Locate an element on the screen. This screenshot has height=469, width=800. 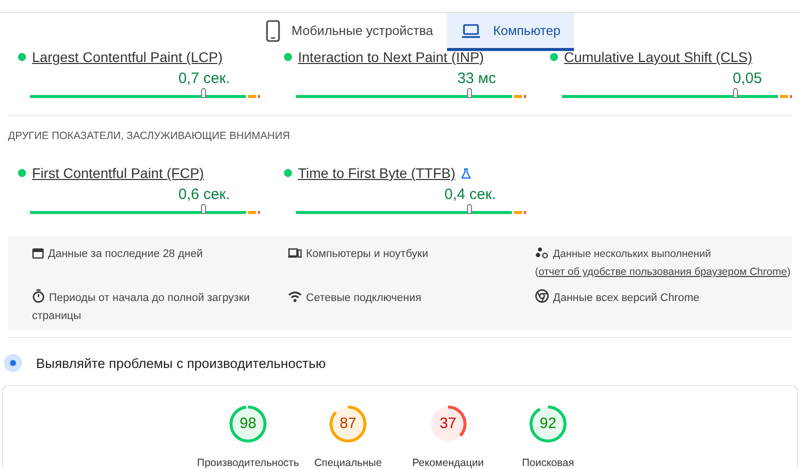
lighthouse-icon is located at coordinates (13, 363).